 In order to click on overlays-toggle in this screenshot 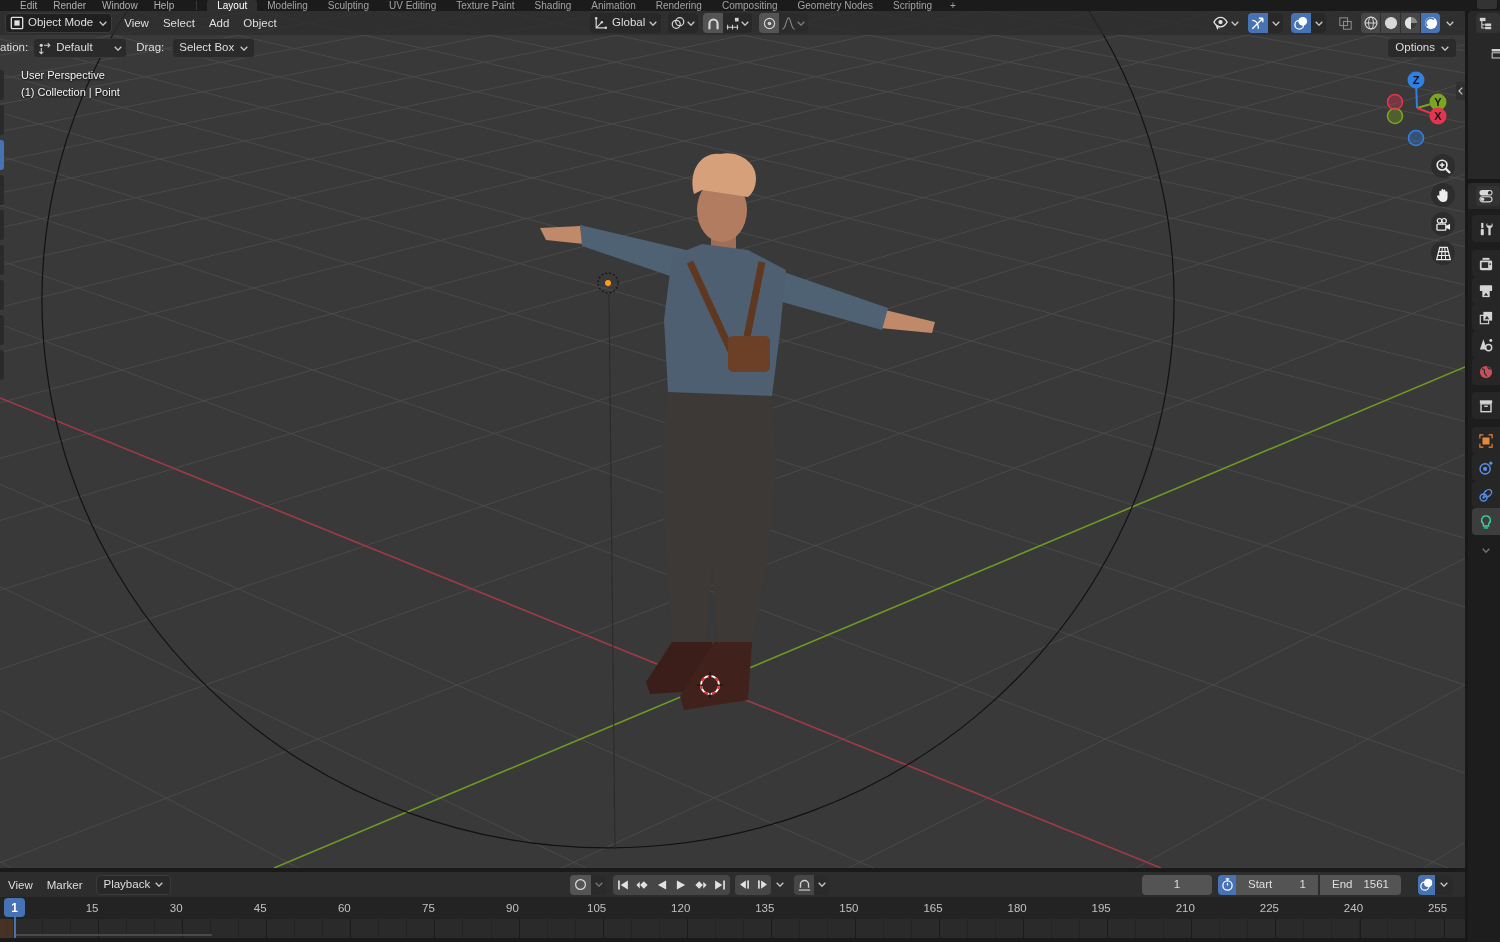, I will do `click(1301, 23)`.